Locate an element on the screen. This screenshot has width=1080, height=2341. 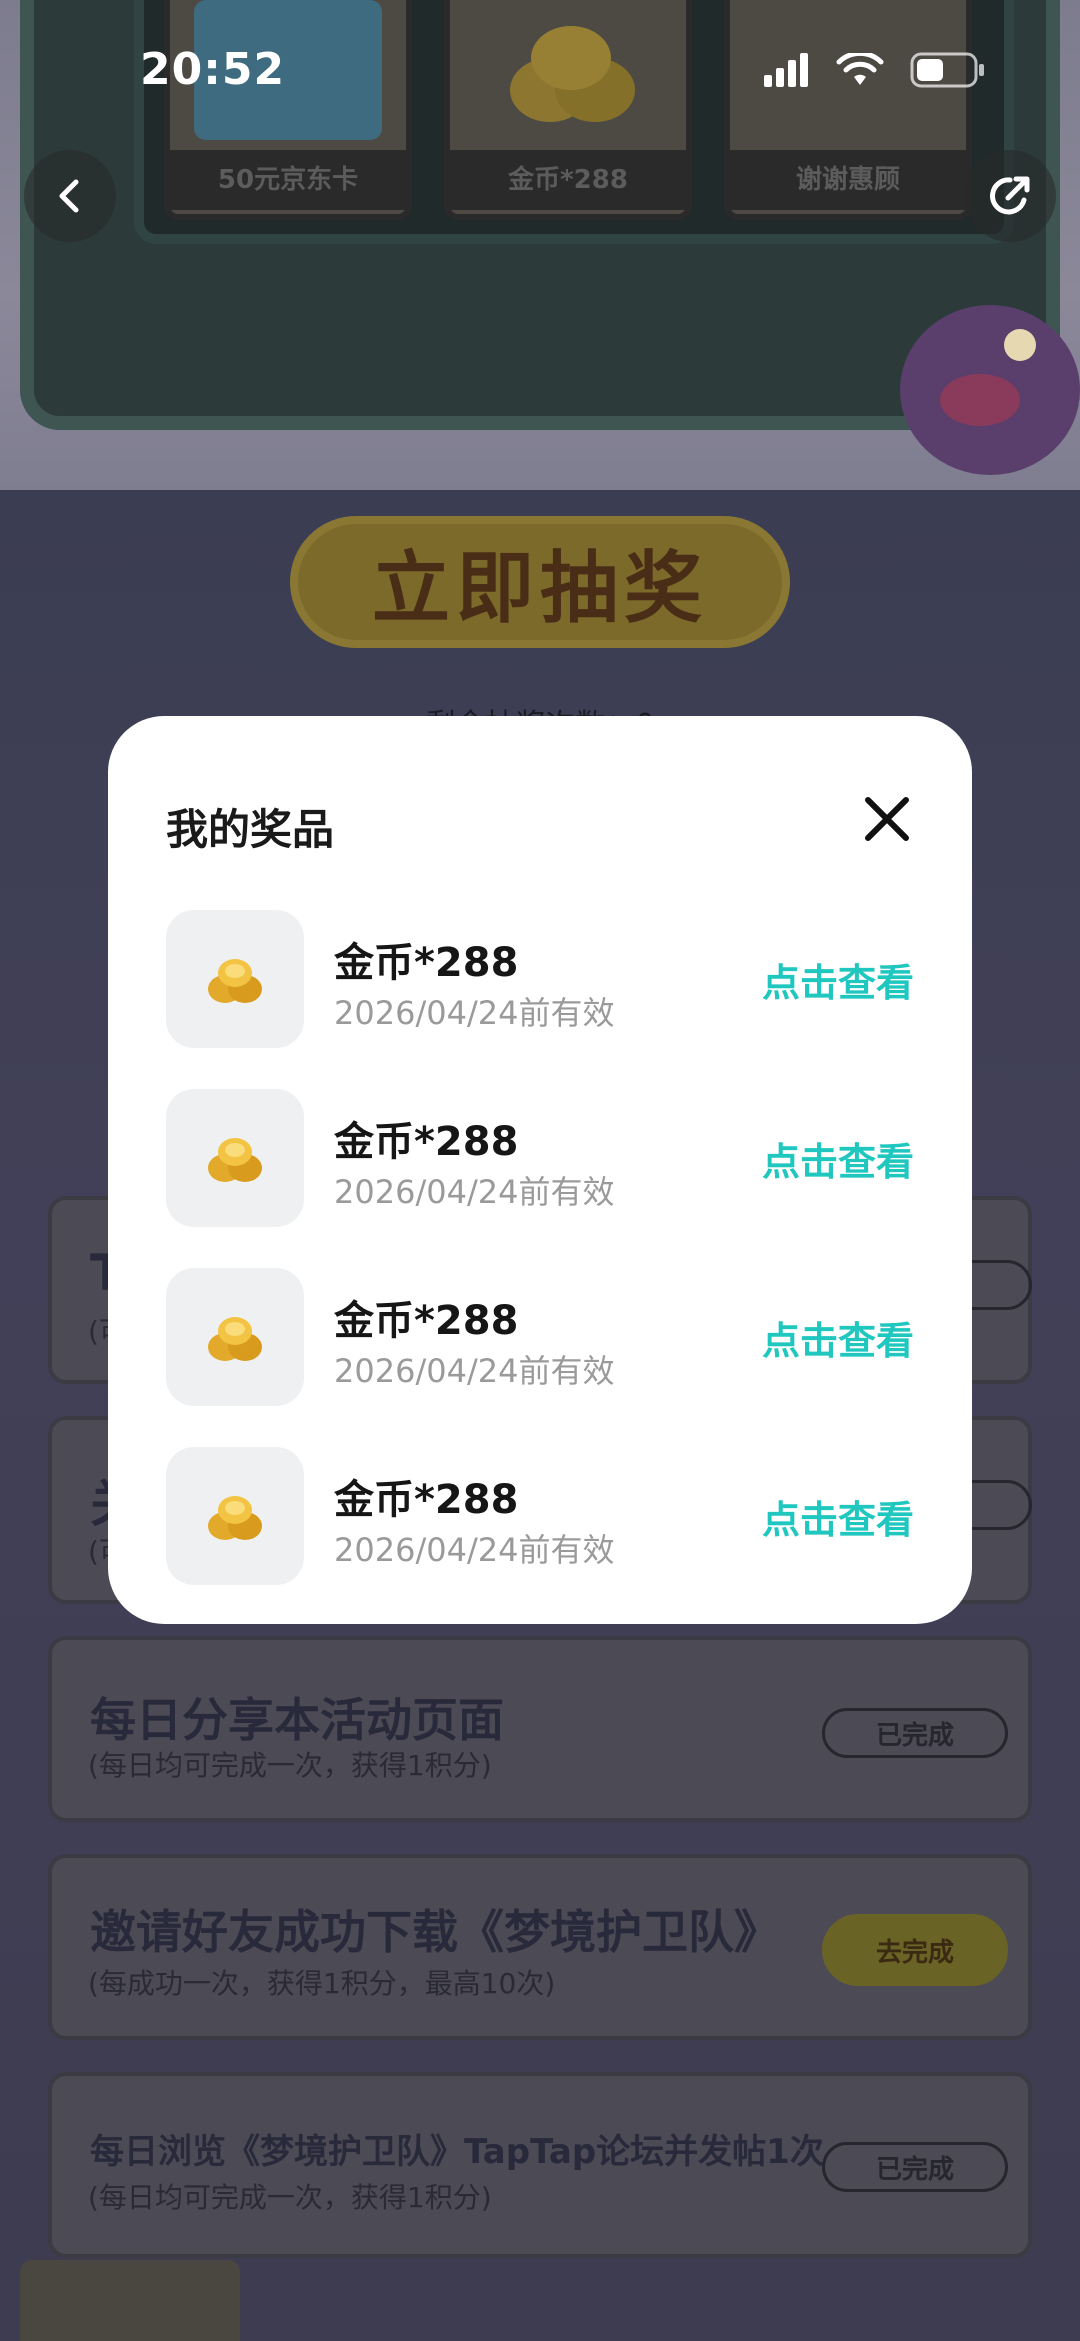
close-icon is located at coordinates (887, 819).